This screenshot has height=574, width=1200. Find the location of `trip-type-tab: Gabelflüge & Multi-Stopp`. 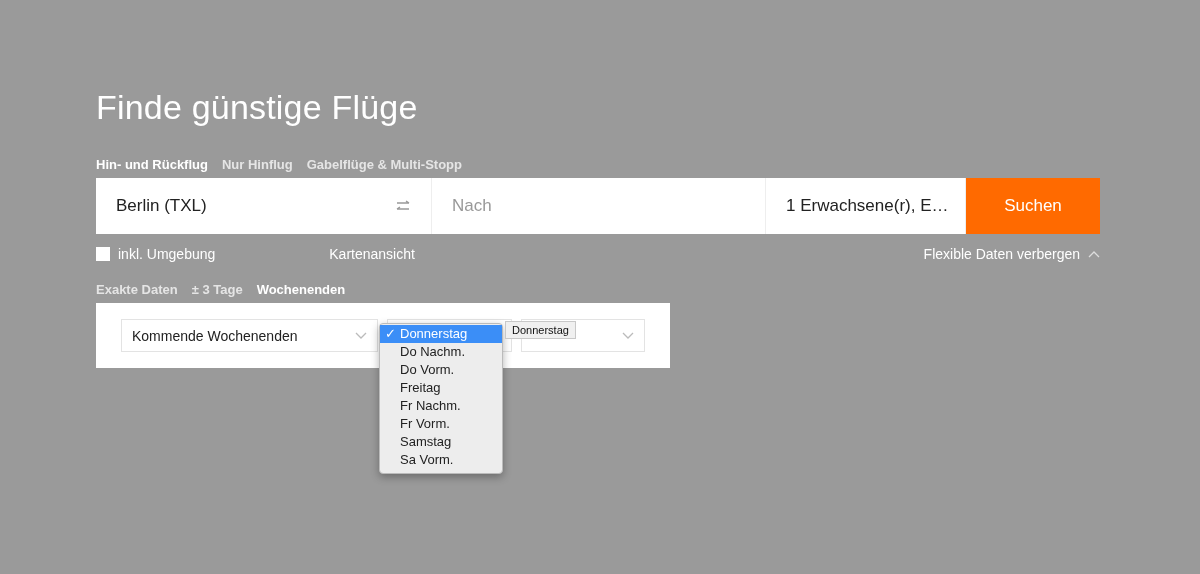

trip-type-tab: Gabelflüge & Multi-Stopp is located at coordinates (384, 164).